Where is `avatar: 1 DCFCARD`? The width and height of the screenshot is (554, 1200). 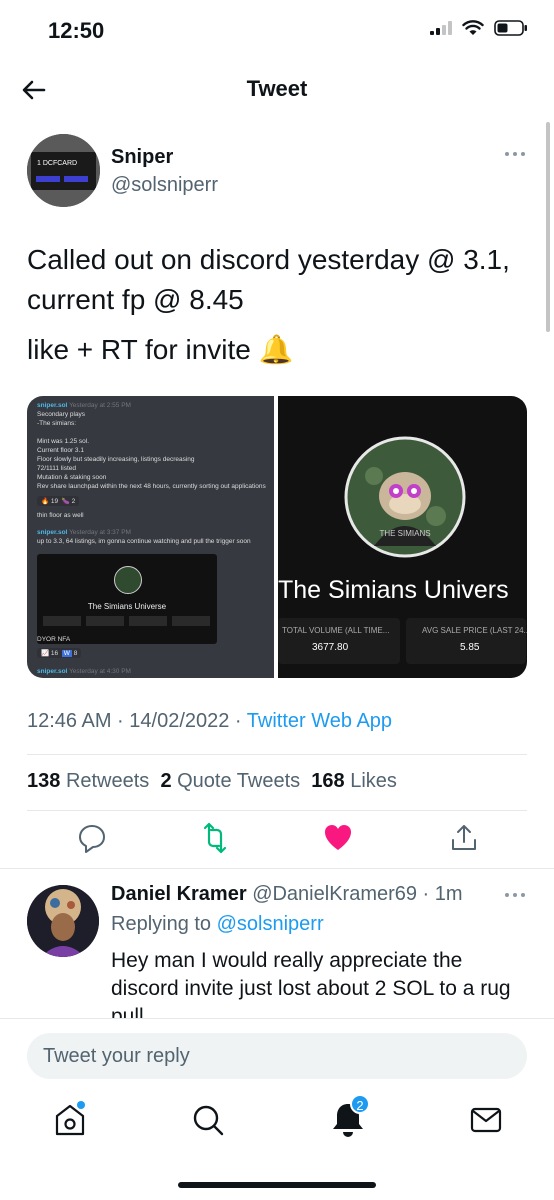 avatar: 1 DCFCARD is located at coordinates (63, 170).